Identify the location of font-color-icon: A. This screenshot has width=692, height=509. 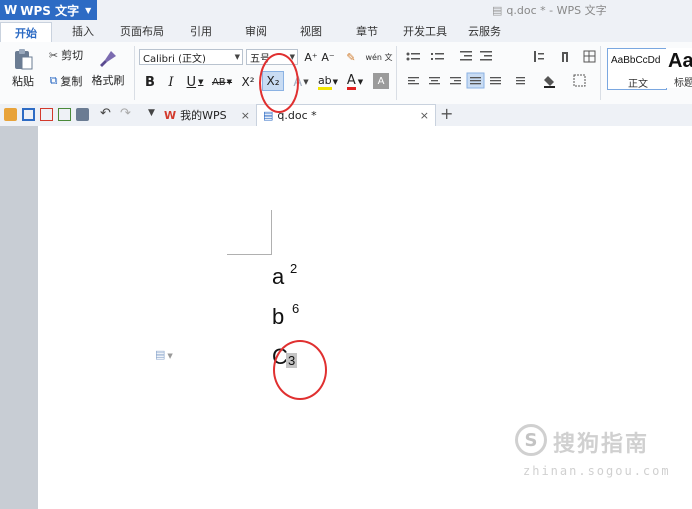
(351, 81).